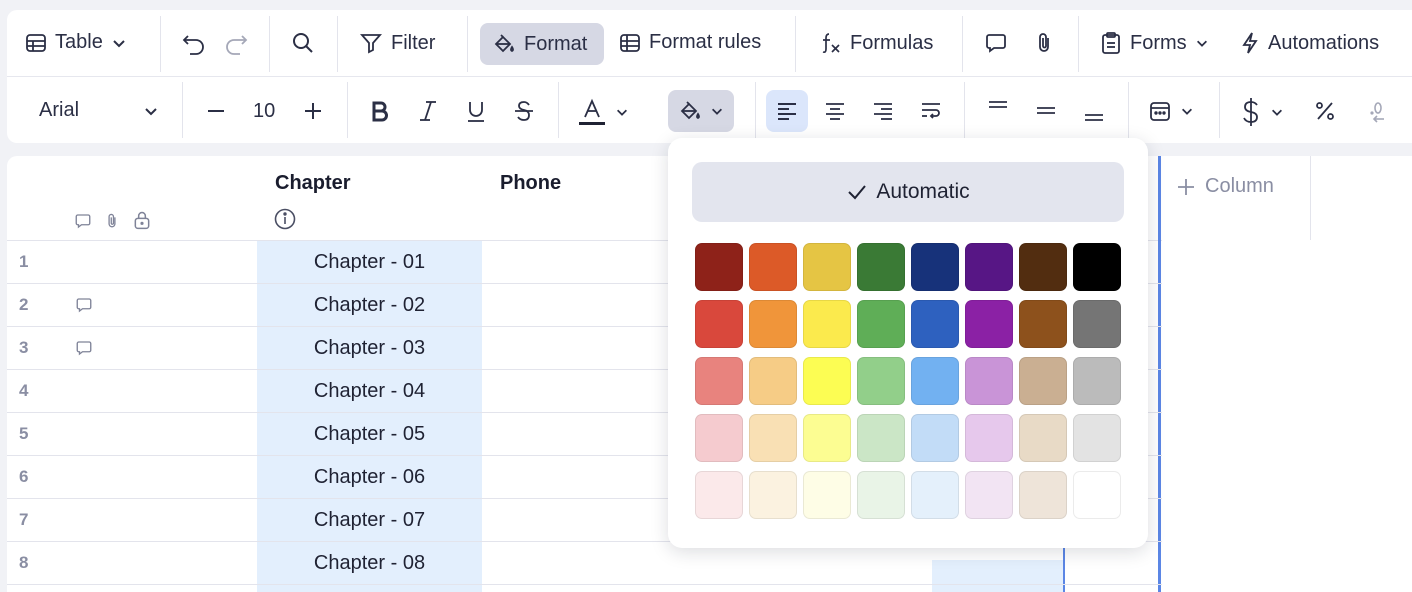  What do you see at coordinates (1171, 111) in the screenshot?
I see `date-format-button` at bounding box center [1171, 111].